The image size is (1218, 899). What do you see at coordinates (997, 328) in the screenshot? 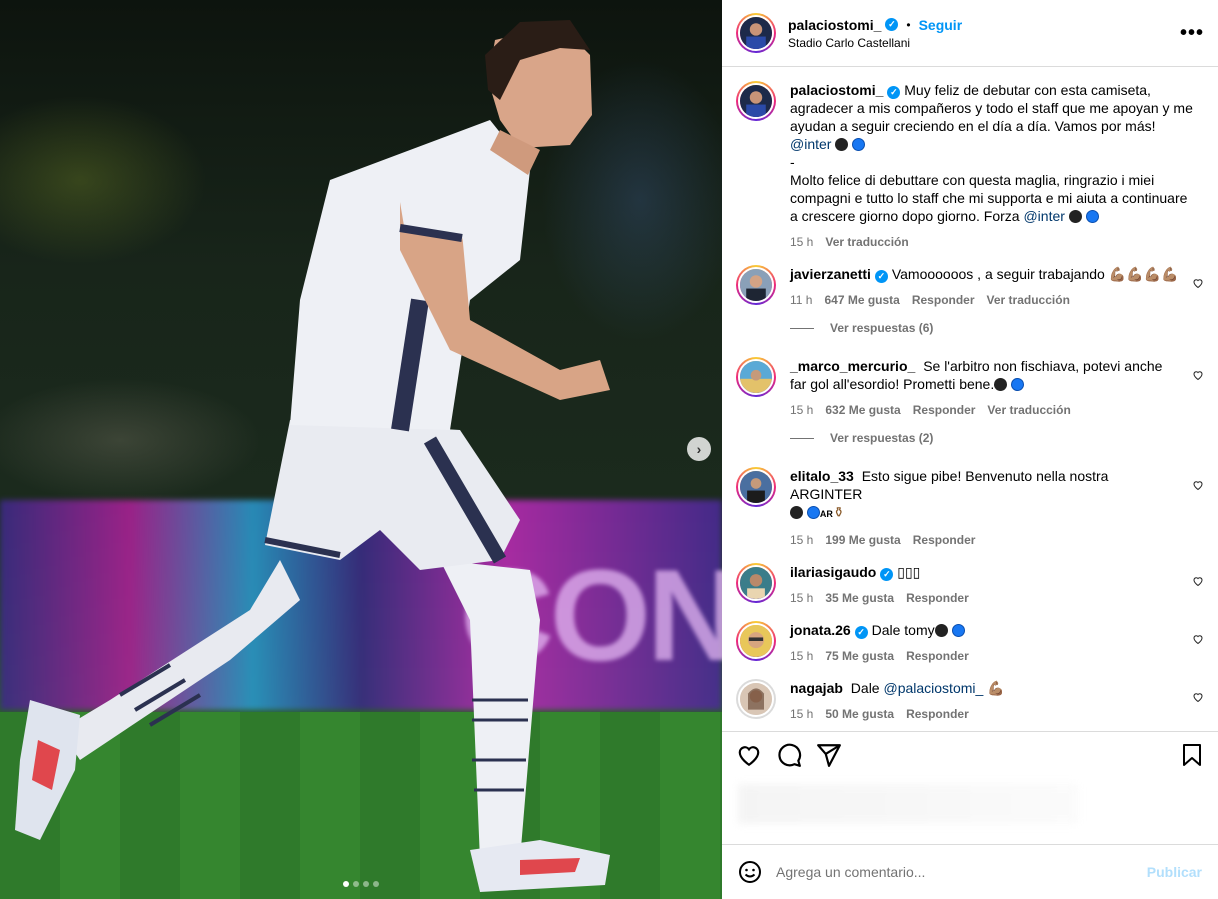
I see `view-replies-button: Ver respuestas (6)` at bounding box center [997, 328].